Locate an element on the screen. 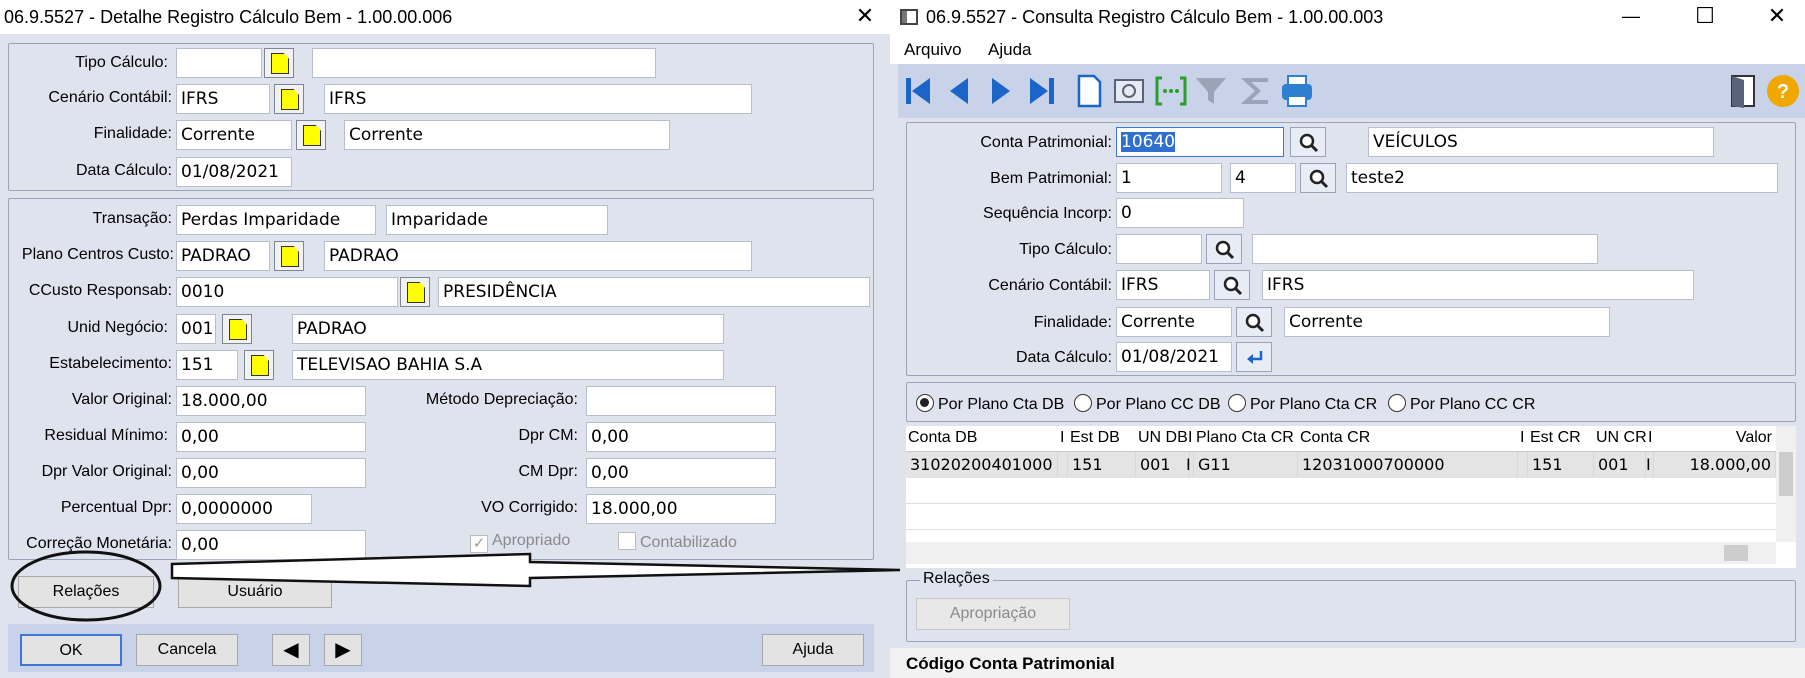  status-text: Código Conta Patrimonial is located at coordinates (1010, 663).